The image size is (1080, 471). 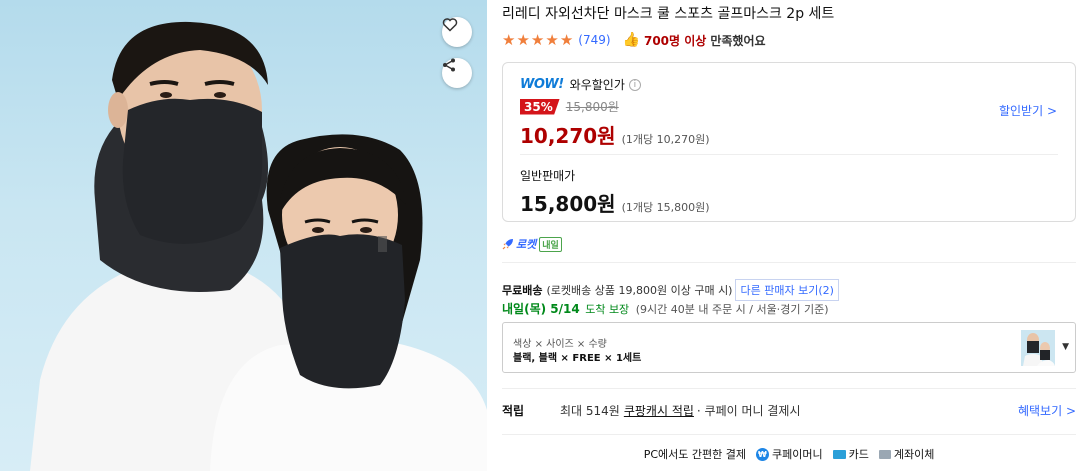 What do you see at coordinates (839, 454) in the screenshot?
I see `card-icon` at bounding box center [839, 454].